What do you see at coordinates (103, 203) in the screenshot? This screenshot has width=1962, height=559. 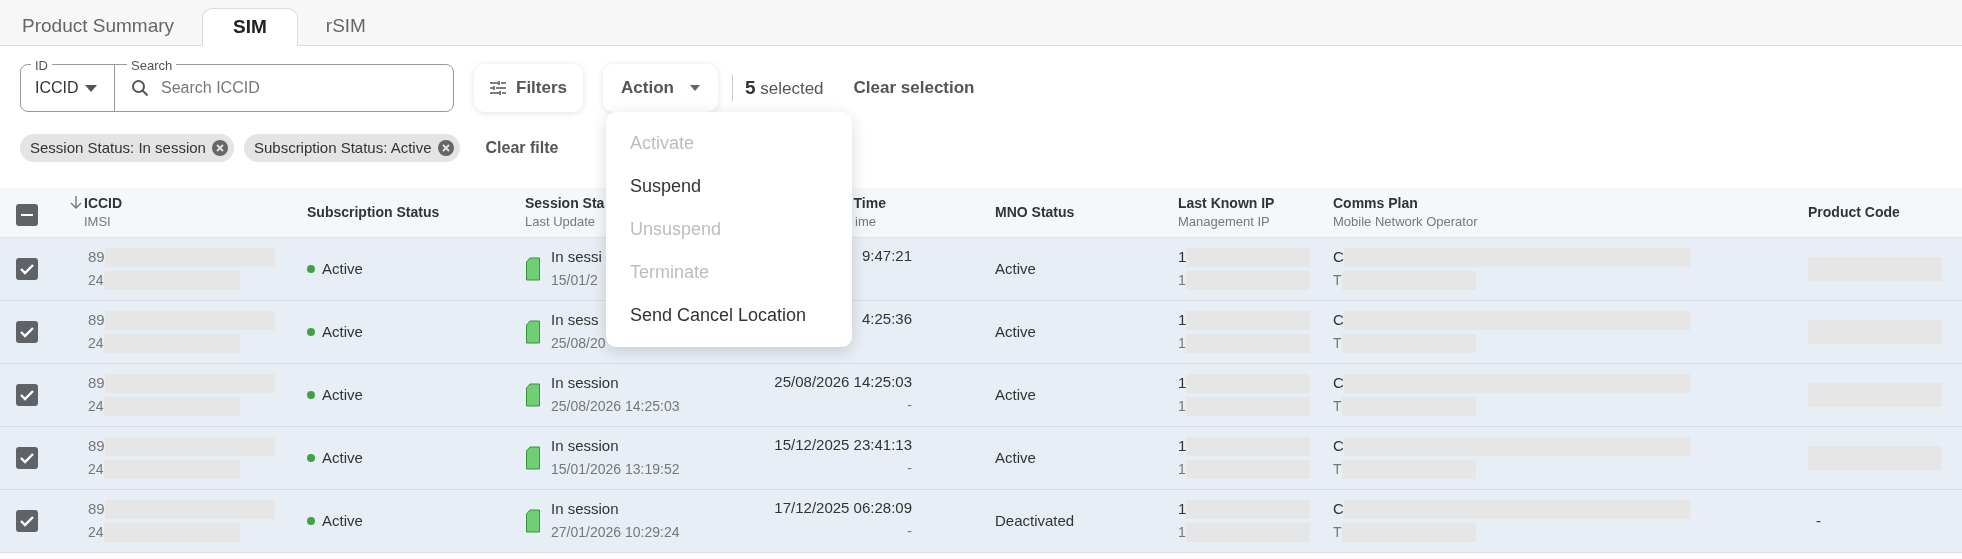 I see `column-header: ICCID` at bounding box center [103, 203].